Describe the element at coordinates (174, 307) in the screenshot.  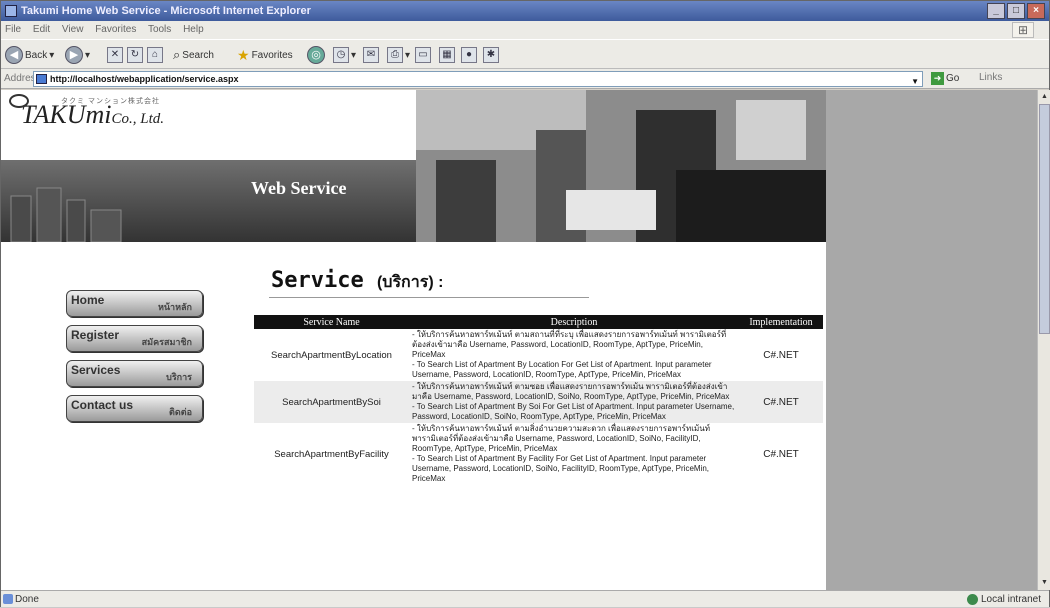
I see `nav-home-thai: หน้าหลัก` at that location.